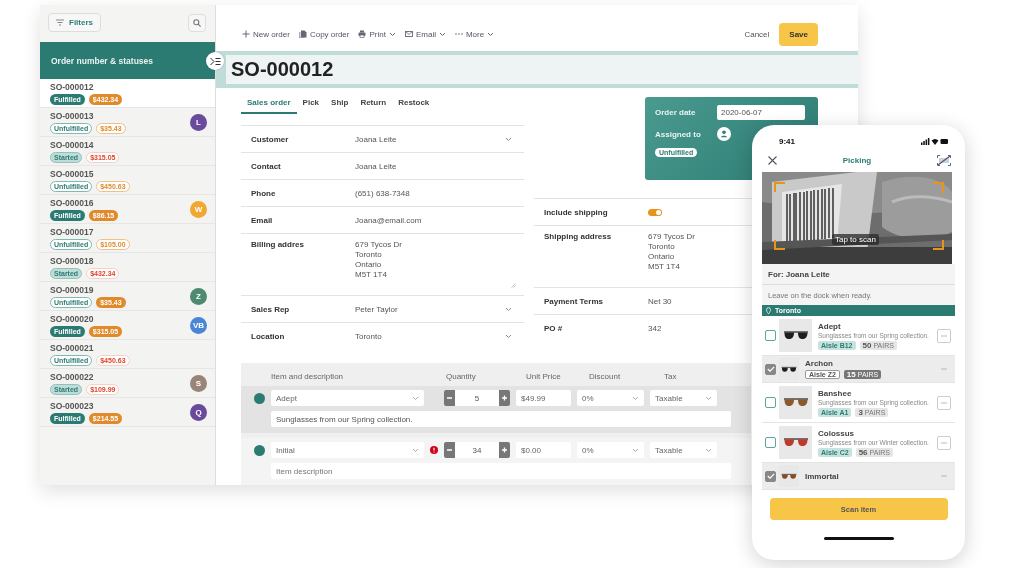 The height and width of the screenshot is (568, 1024). What do you see at coordinates (435, 264) in the screenshot?
I see `address-field: 679 Tycos Dr Toronto Ontario M5T 1T4` at bounding box center [435, 264].